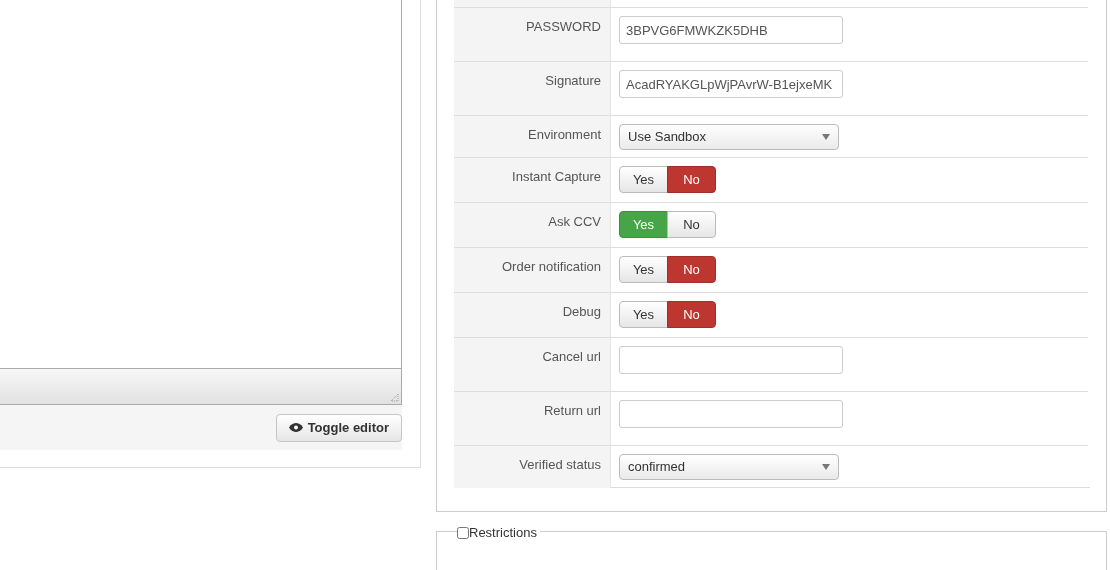  I want to click on field-label: Ask CCV, so click(574, 222).